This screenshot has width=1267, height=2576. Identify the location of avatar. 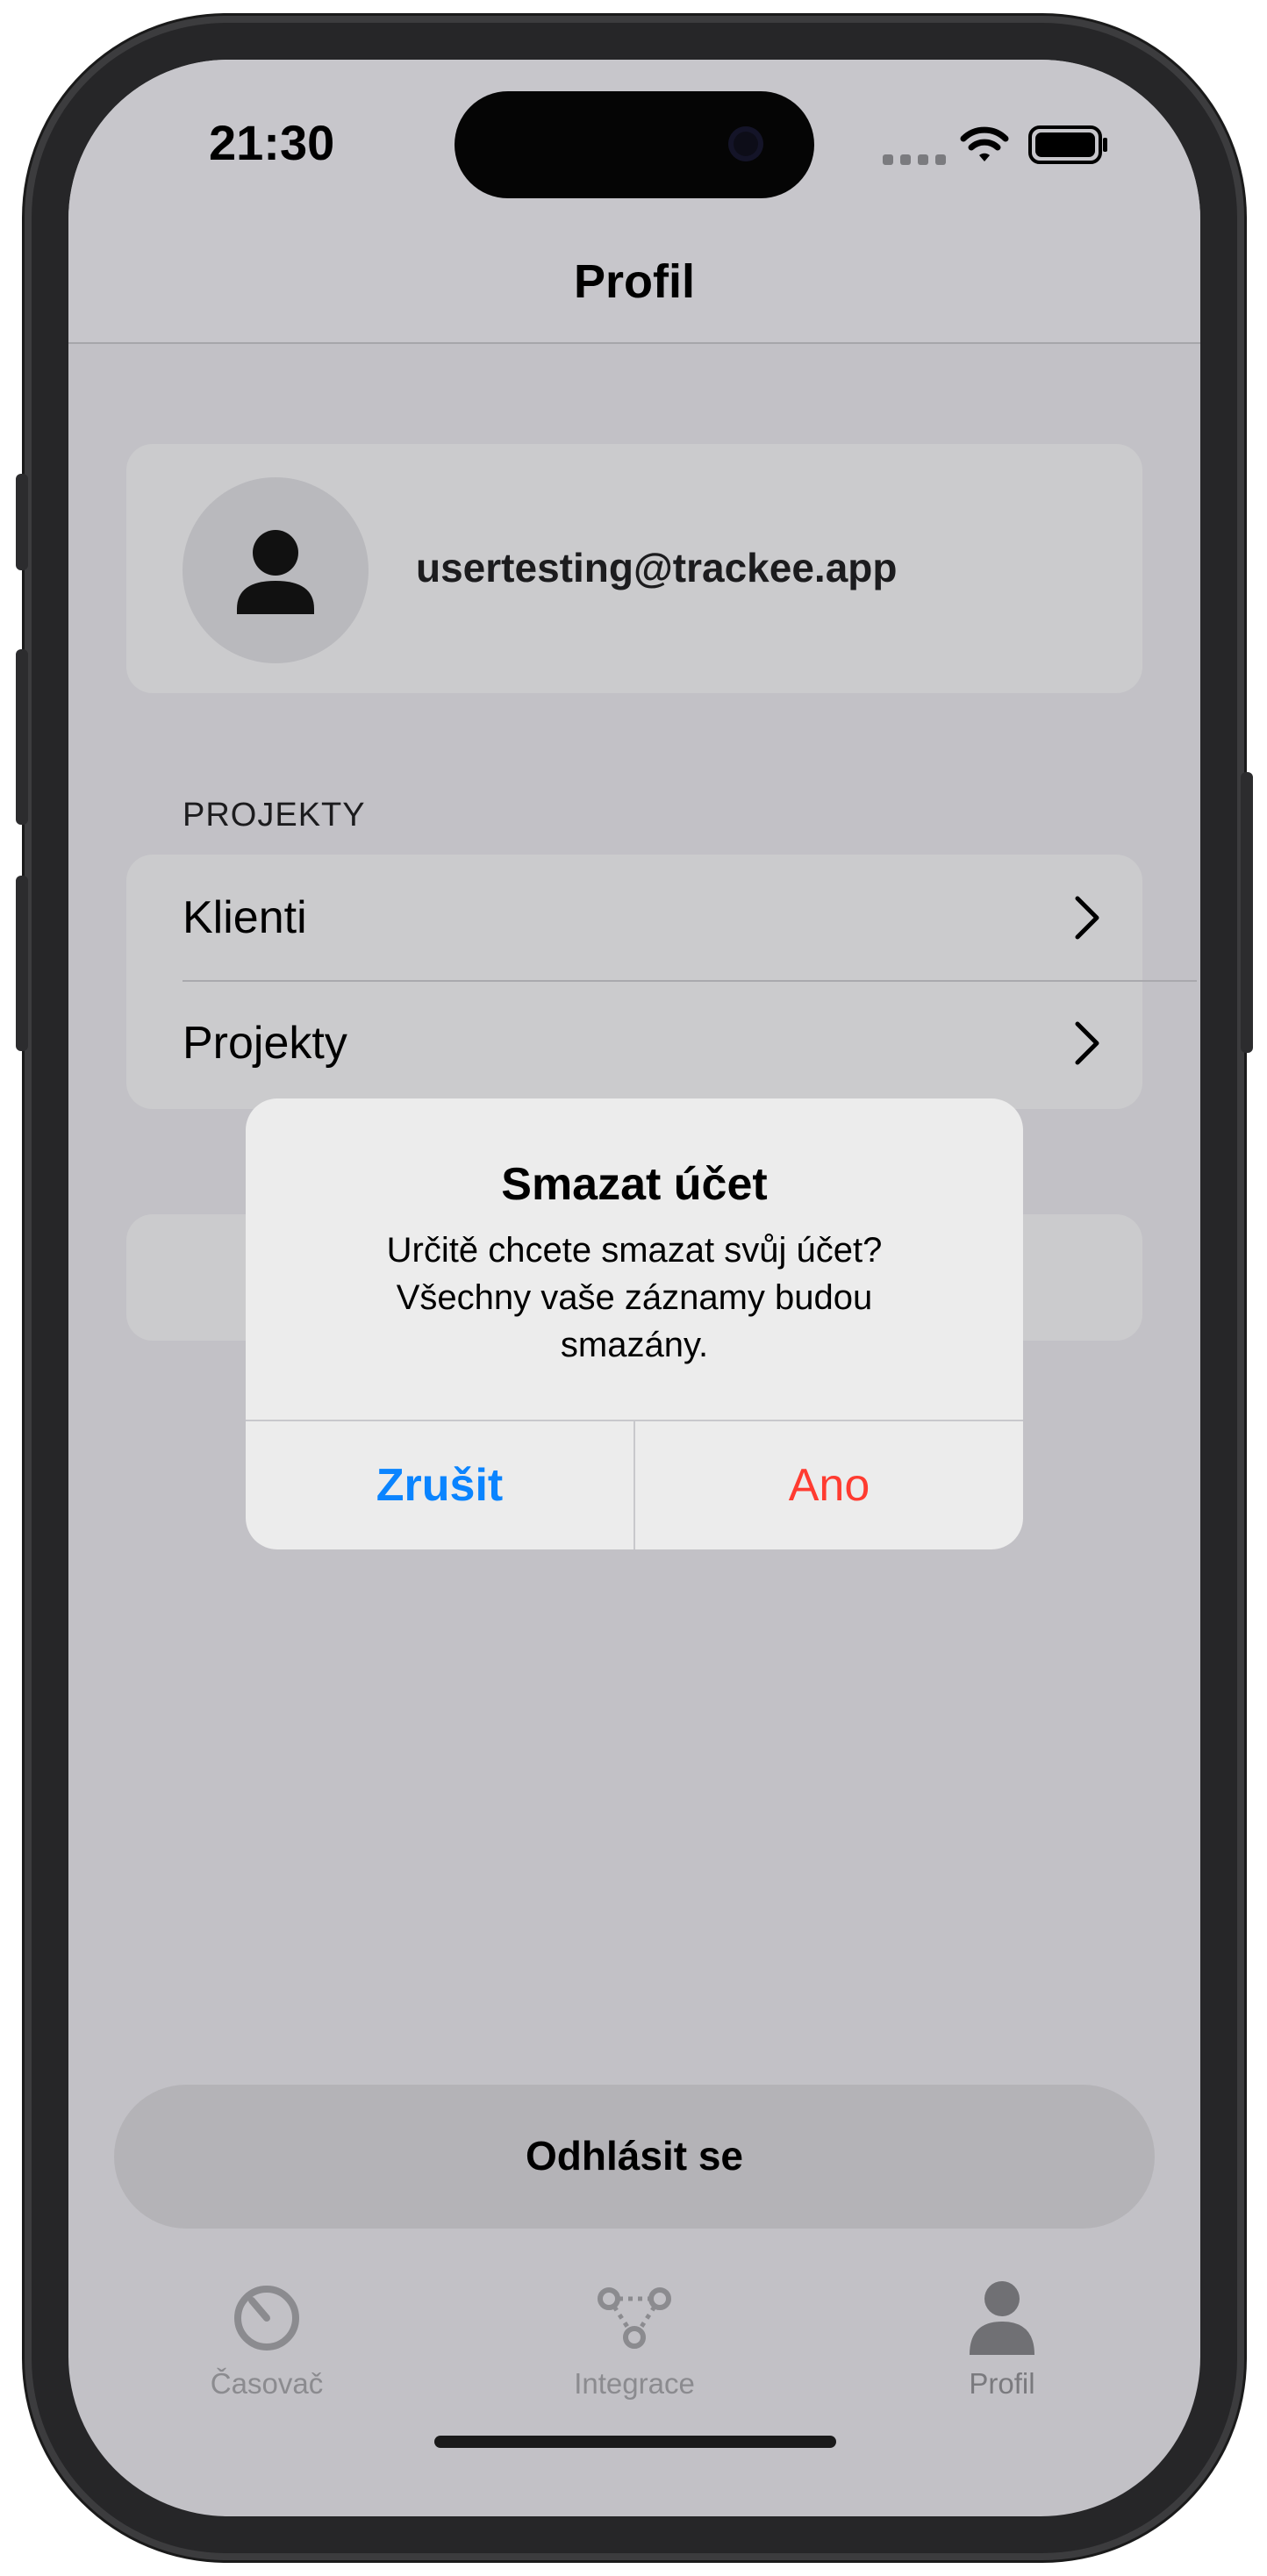
(276, 570).